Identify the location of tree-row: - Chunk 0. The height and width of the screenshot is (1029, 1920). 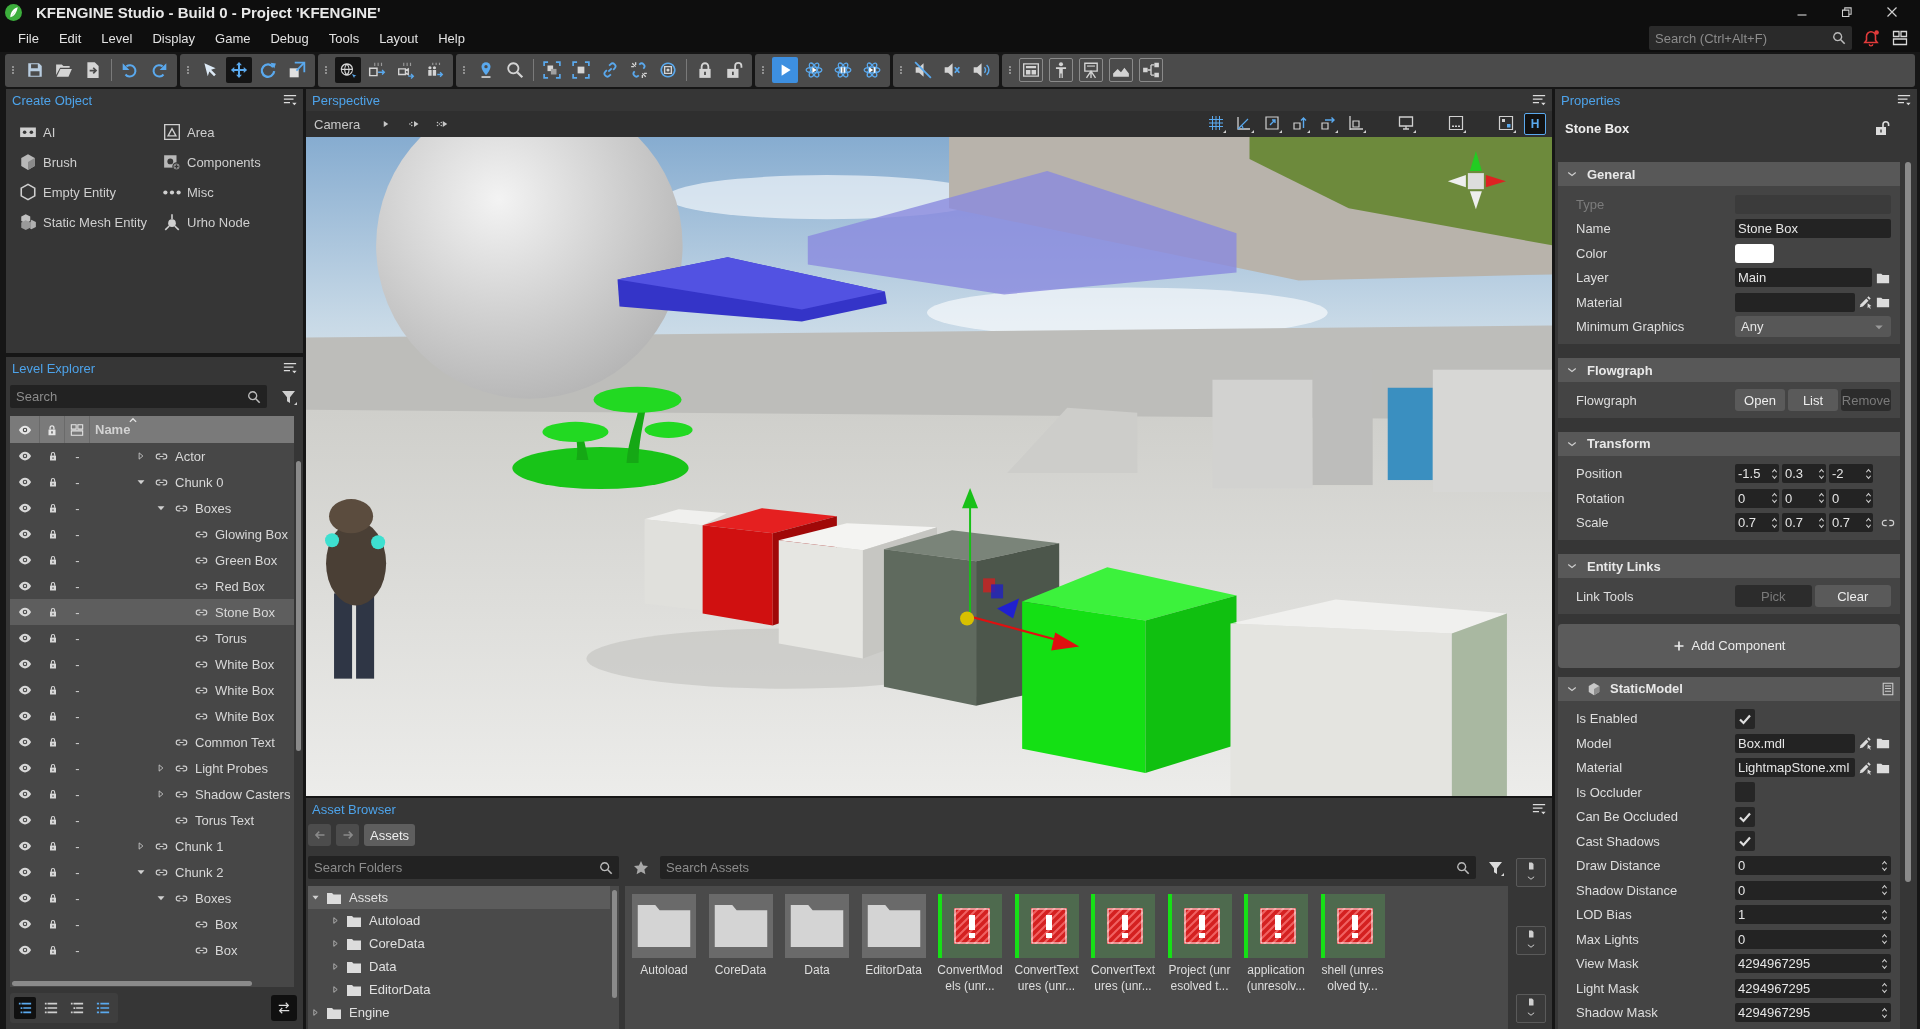
(152, 482).